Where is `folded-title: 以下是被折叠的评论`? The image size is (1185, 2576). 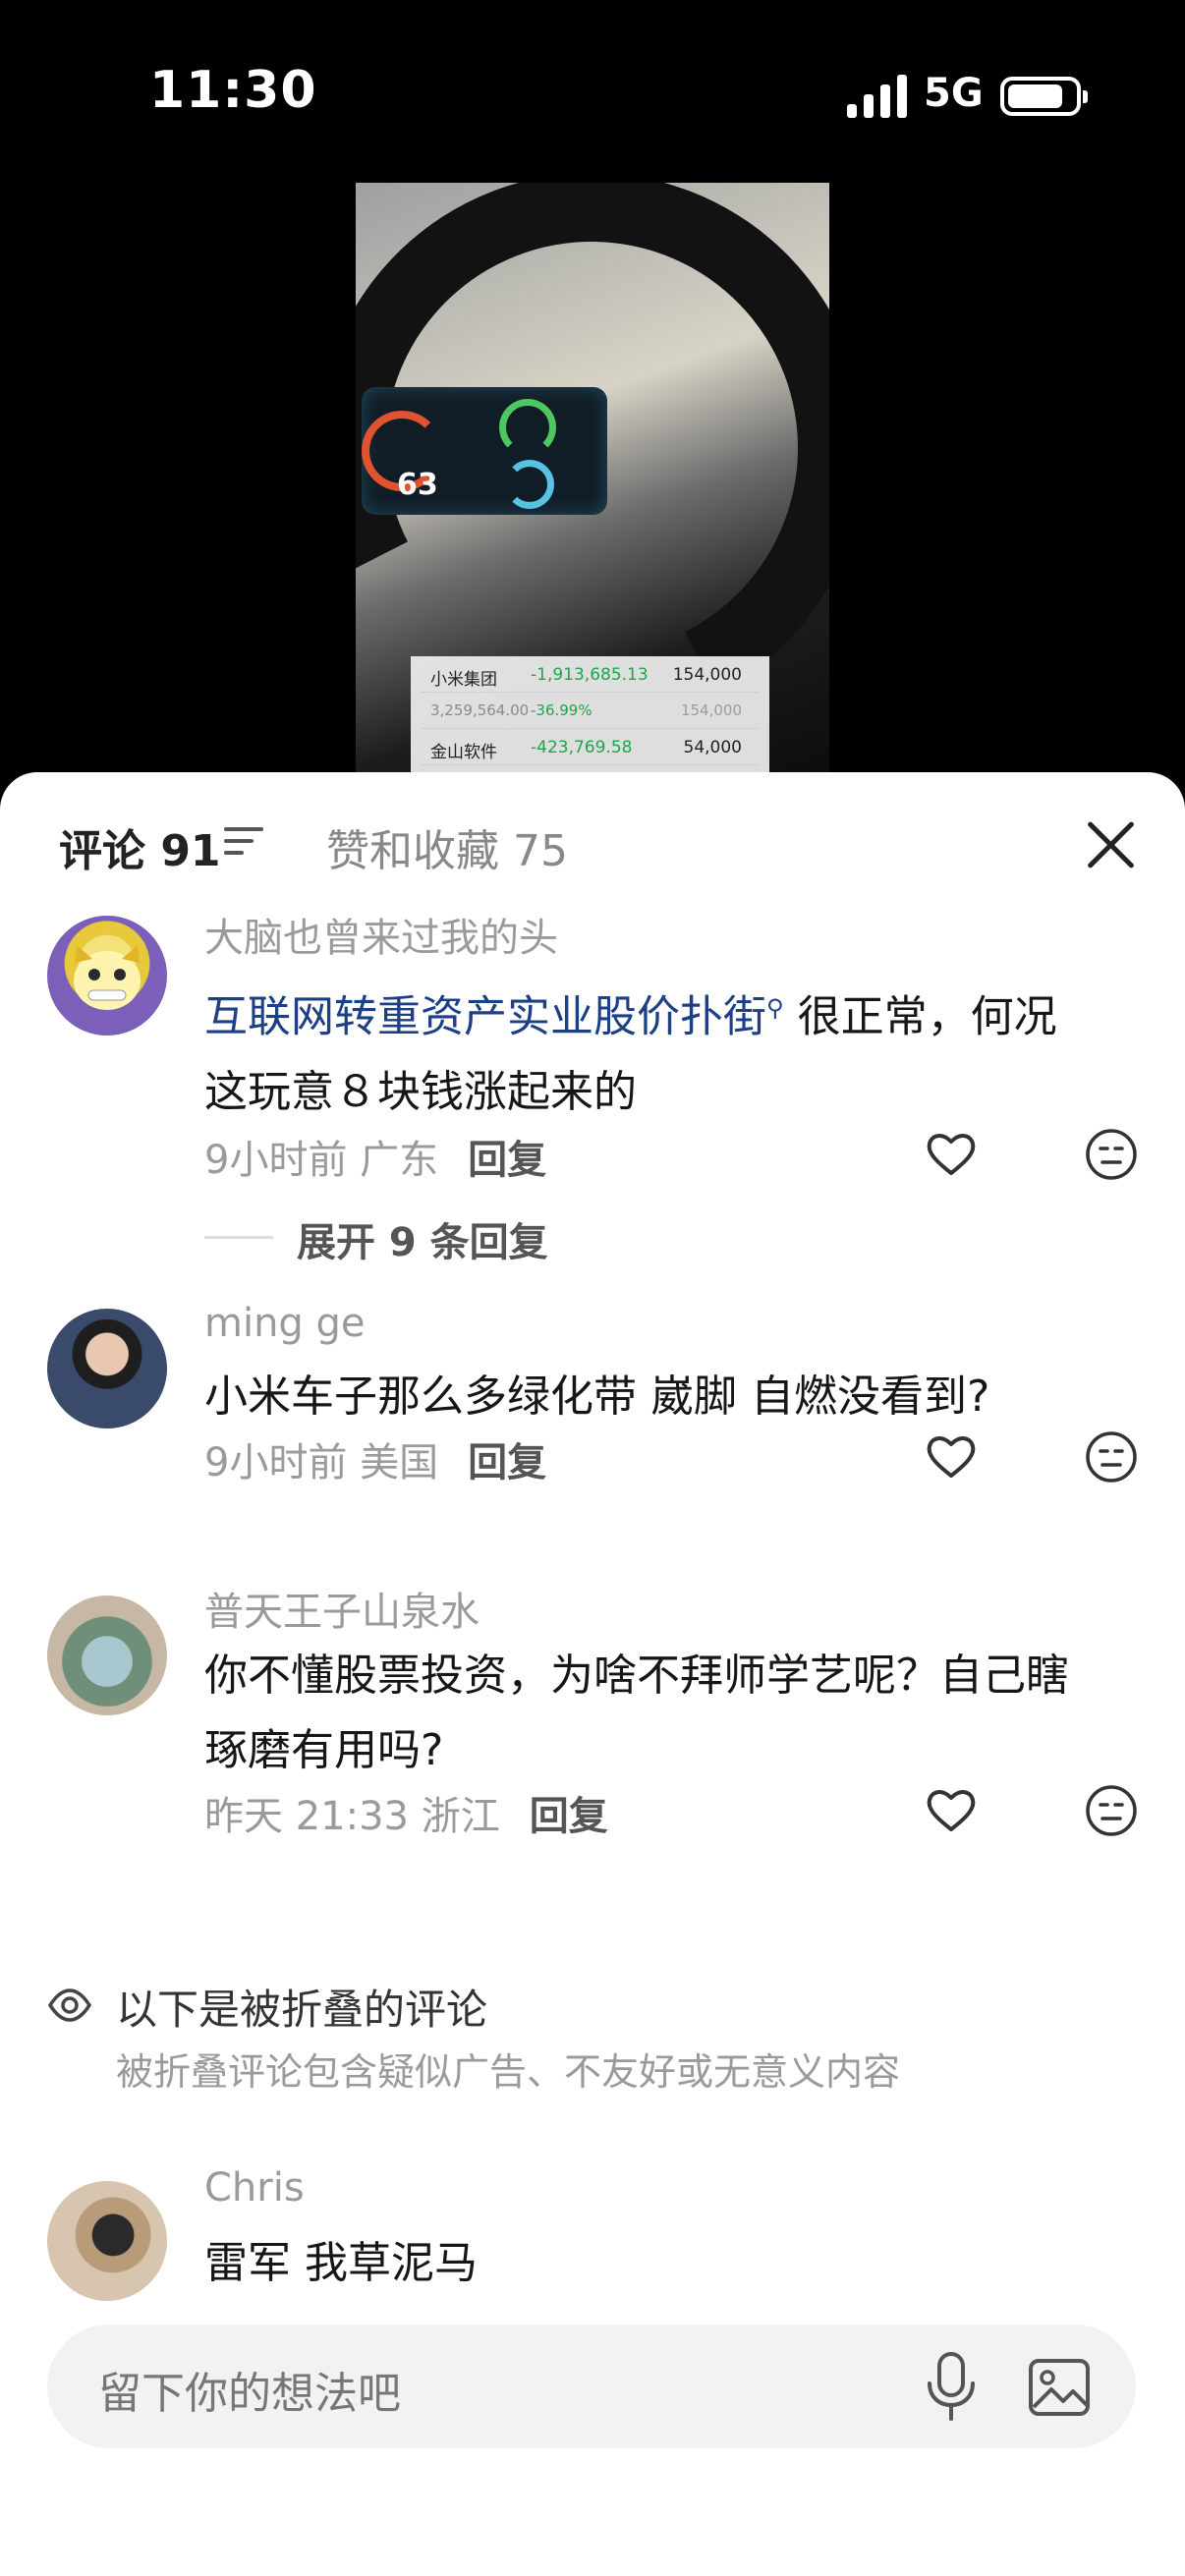
folded-title: 以下是被折叠的评论 is located at coordinates (302, 2010).